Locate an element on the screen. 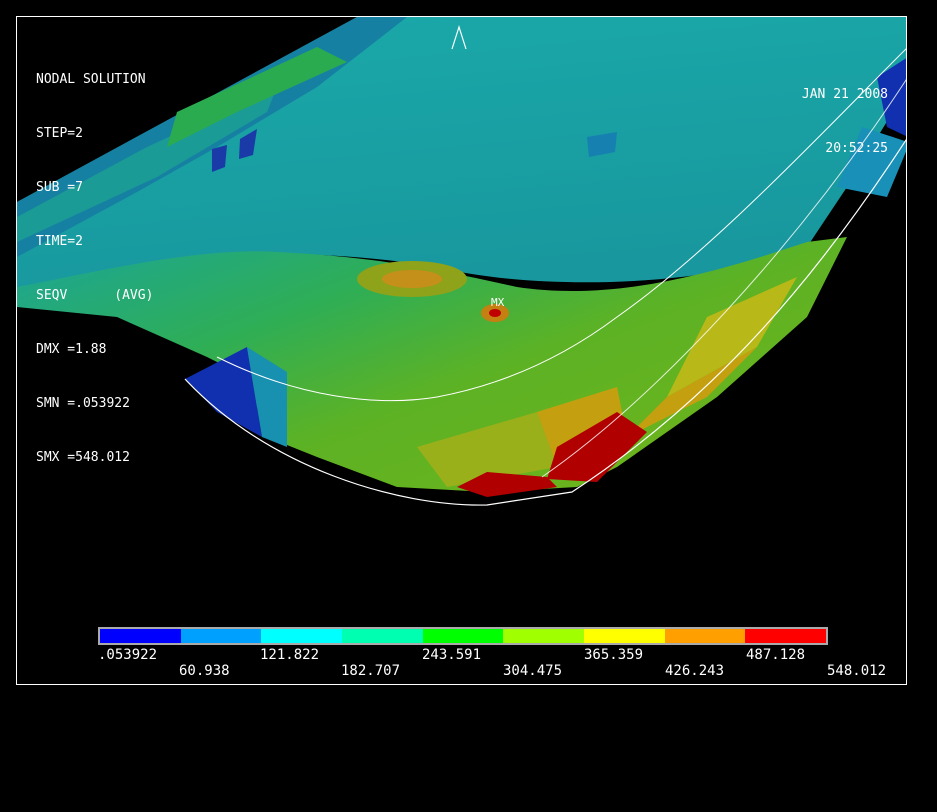 The image size is (937, 812). info-line-seqv: SEQV (AVG) is located at coordinates (95, 295).